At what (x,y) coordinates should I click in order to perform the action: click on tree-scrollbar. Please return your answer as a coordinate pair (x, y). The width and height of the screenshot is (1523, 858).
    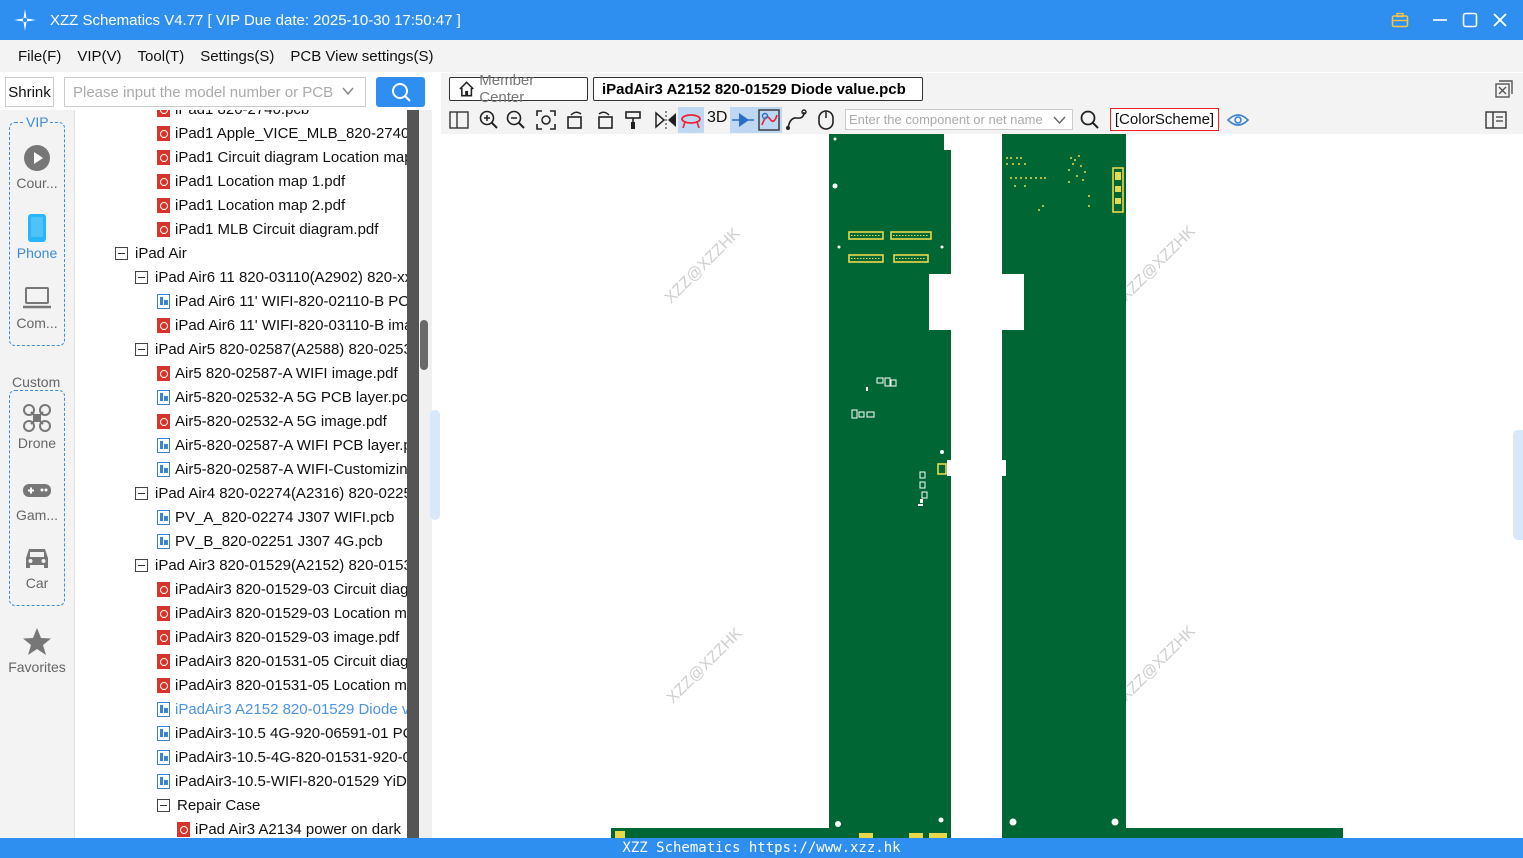
    Looking at the image, I should click on (419, 474).